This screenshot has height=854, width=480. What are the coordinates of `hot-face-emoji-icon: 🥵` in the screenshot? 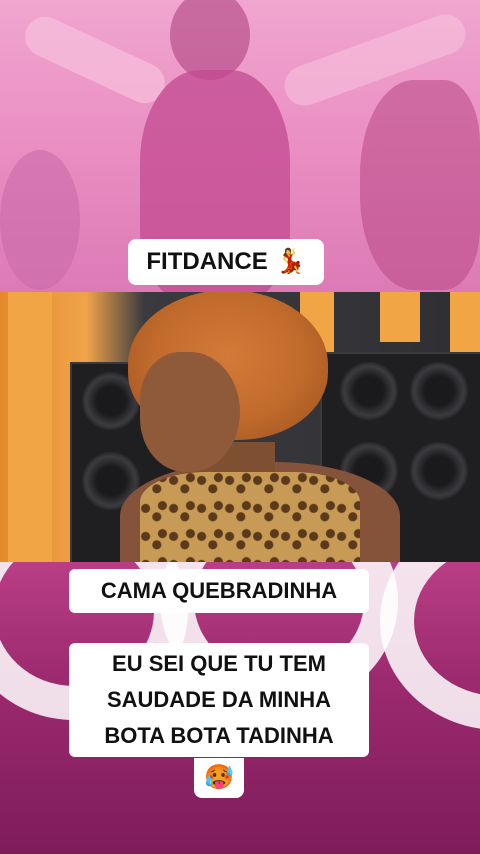 It's located at (219, 777).